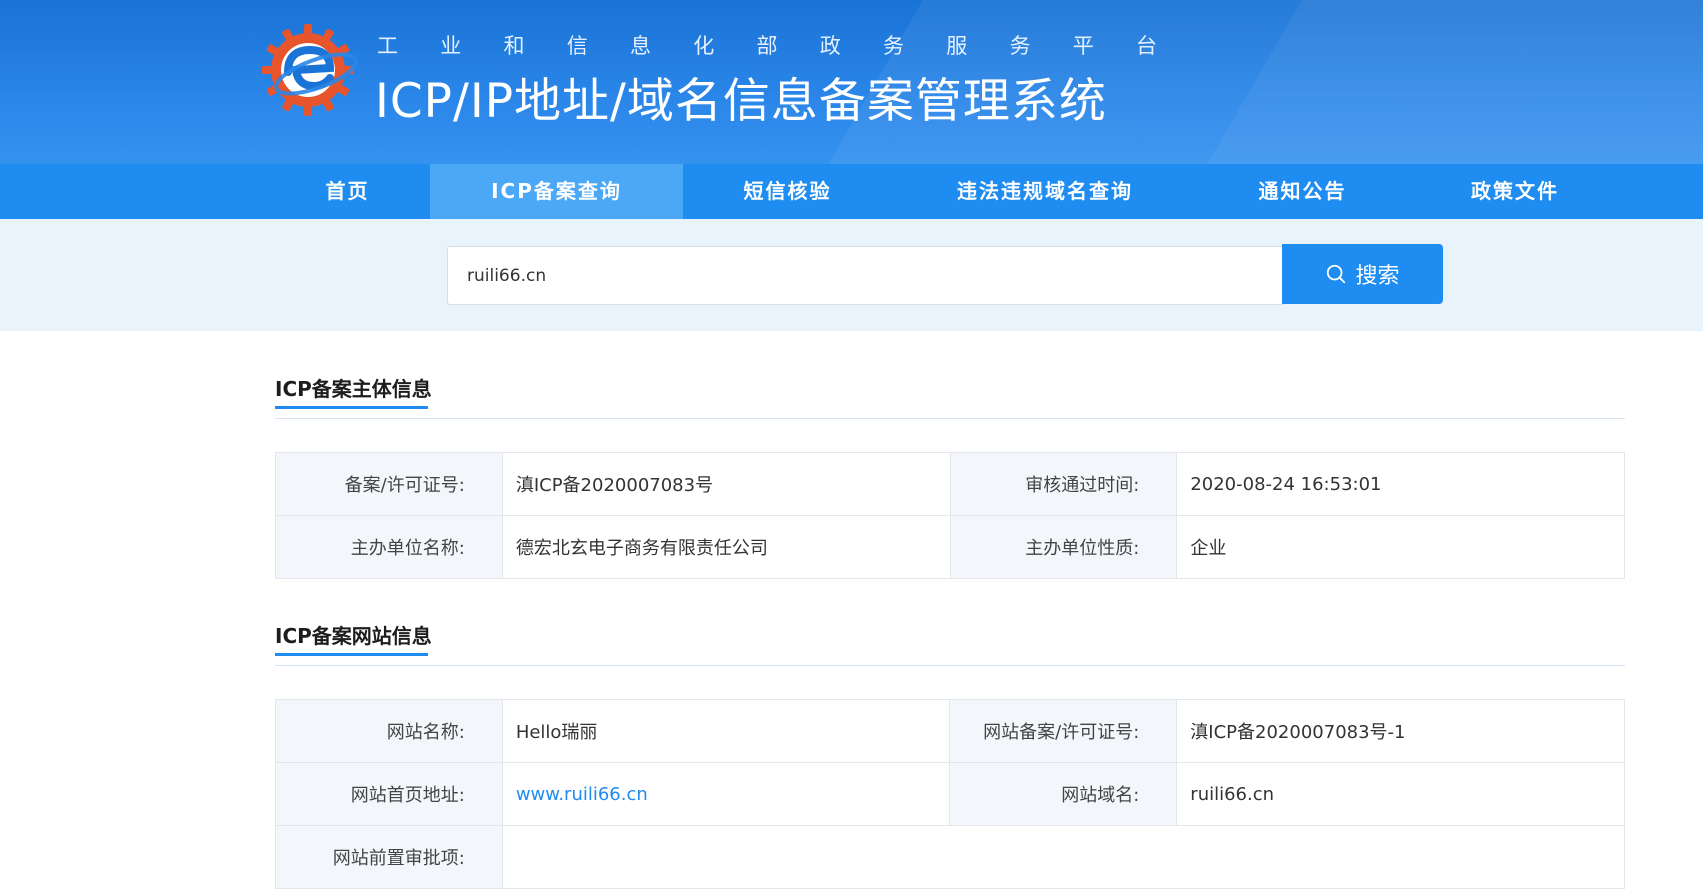  What do you see at coordinates (389, 484) in the screenshot?
I see `label-license-no: 备案/许可证号:` at bounding box center [389, 484].